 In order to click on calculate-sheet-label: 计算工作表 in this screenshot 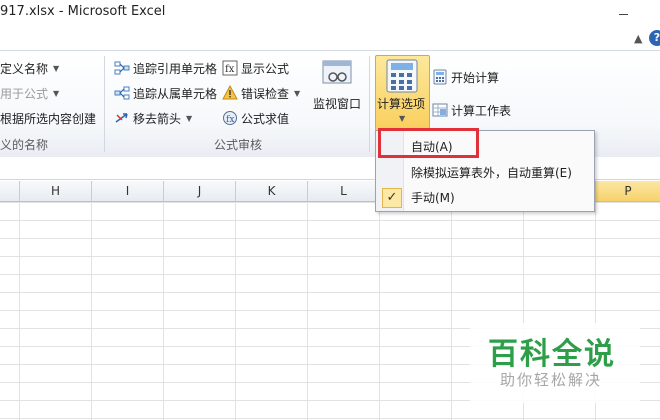, I will do `click(481, 110)`.